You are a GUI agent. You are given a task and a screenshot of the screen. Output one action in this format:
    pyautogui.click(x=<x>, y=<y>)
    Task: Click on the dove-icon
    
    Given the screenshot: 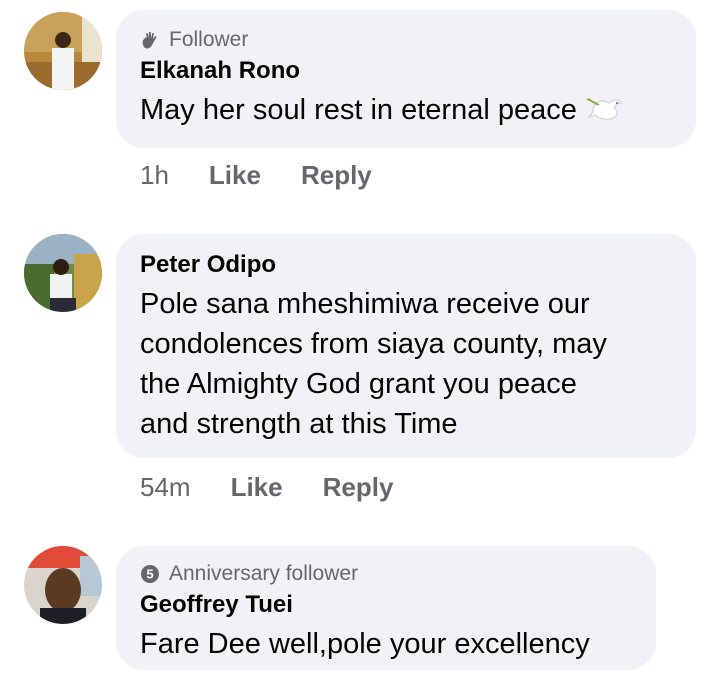 What is the action you would take?
    pyautogui.click(x=605, y=113)
    